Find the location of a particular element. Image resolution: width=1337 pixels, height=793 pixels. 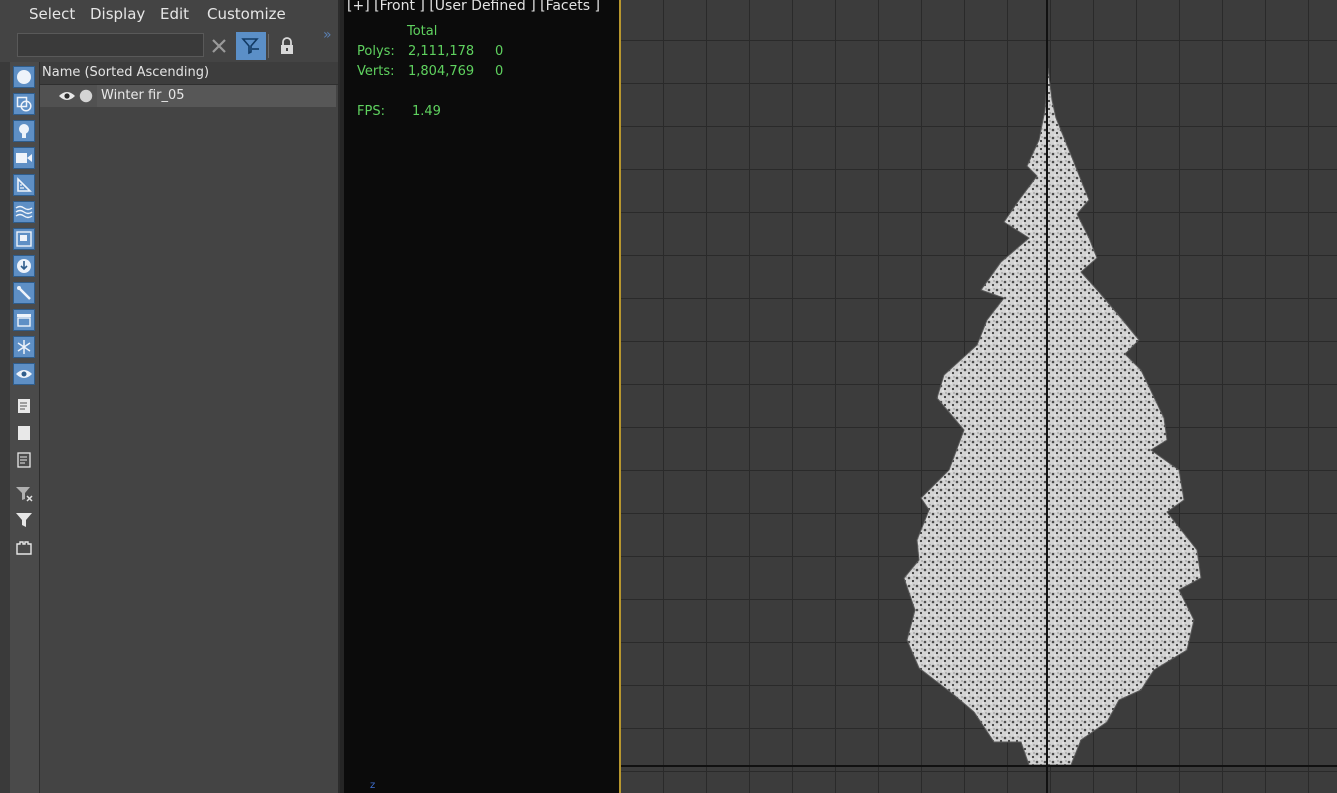

lock-icon is located at coordinates (287, 45).